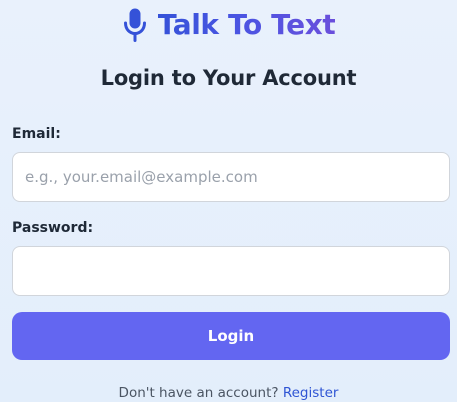 Image resolution: width=457 pixels, height=402 pixels. Describe the element at coordinates (311, 393) in the screenshot. I see `register-link: Register` at that location.